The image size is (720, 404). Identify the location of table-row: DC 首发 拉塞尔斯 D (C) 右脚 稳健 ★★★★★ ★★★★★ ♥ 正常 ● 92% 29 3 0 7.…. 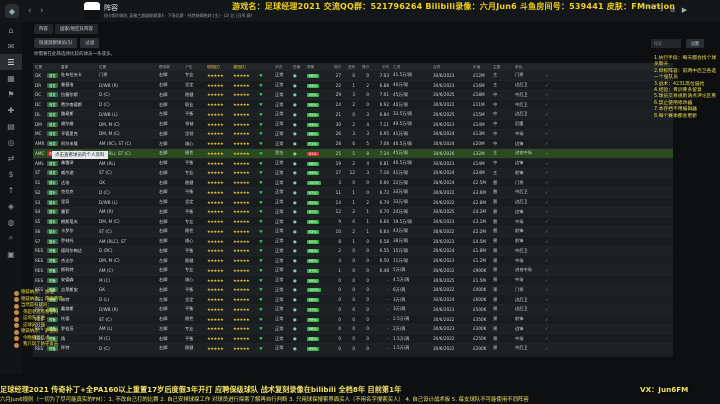
(353, 95).